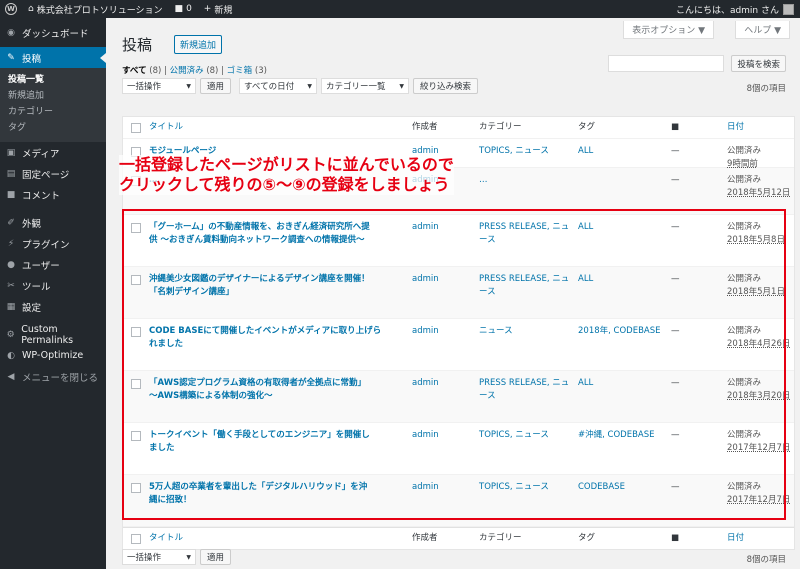 This screenshot has height=569, width=800. Describe the element at coordinates (188, 557) in the screenshot. I see `chevron-down-icon: ▼` at that location.